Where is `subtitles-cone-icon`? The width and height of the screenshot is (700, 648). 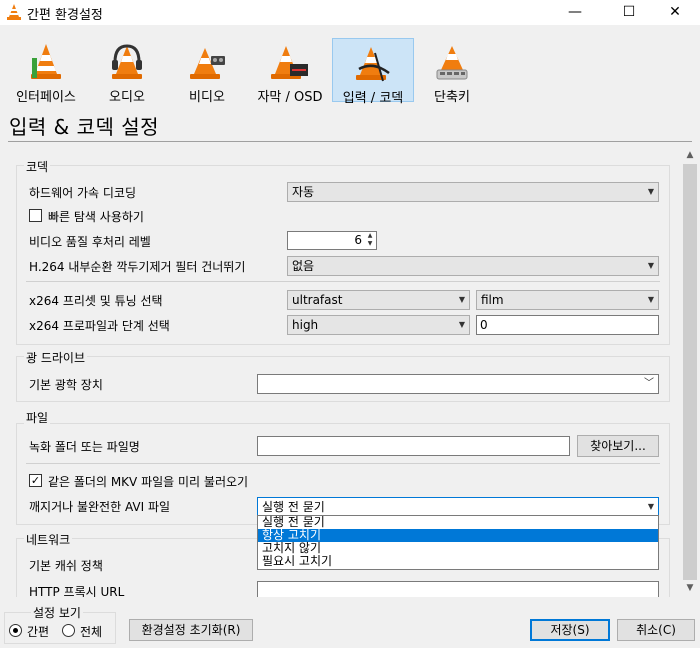
subtitles-cone-icon is located at coordinates (289, 62).